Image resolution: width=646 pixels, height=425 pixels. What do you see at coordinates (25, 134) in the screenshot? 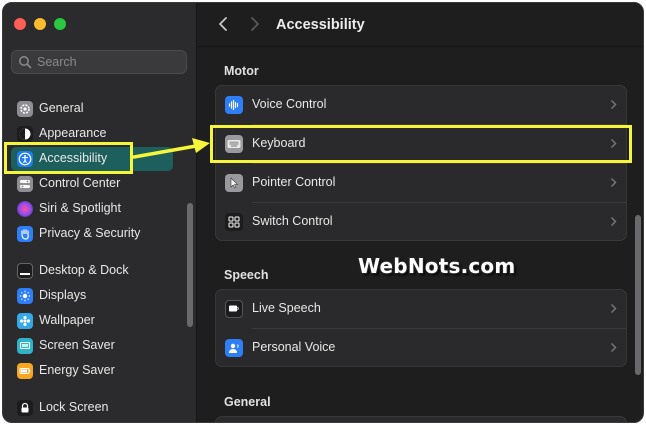
I see `appearance-icon` at bounding box center [25, 134].